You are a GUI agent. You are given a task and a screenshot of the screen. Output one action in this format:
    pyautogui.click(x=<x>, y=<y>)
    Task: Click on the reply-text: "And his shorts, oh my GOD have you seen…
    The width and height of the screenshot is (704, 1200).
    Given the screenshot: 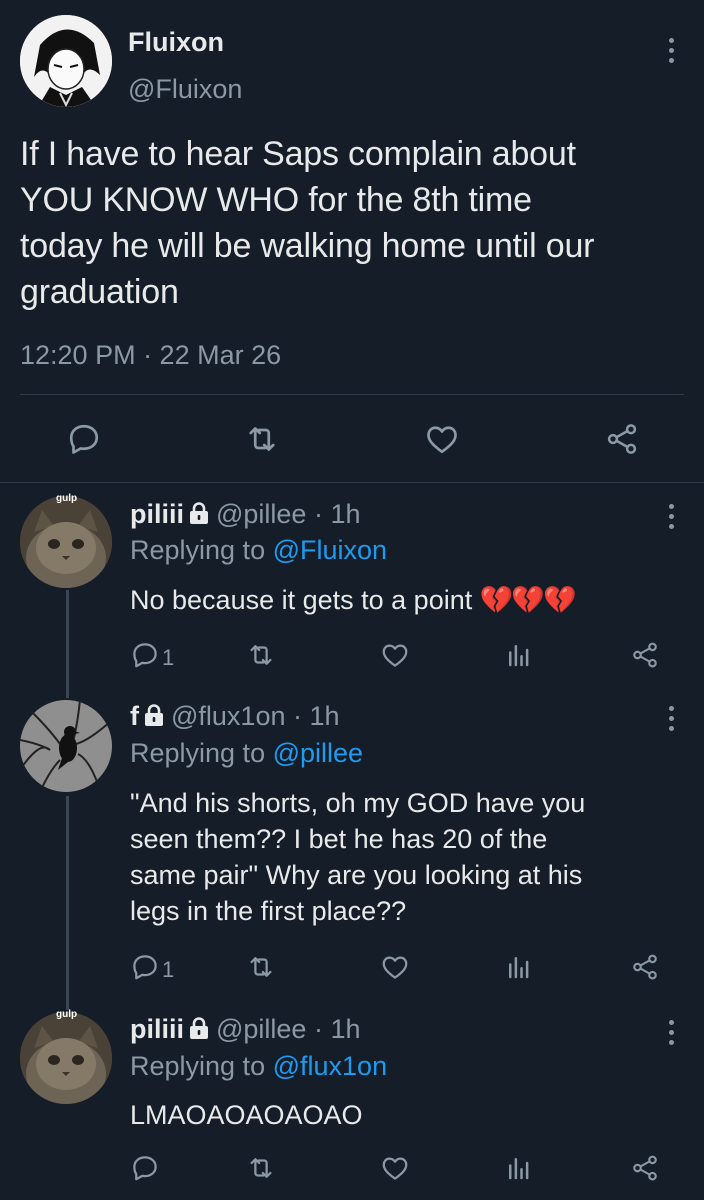 What is the action you would take?
    pyautogui.click(x=357, y=857)
    